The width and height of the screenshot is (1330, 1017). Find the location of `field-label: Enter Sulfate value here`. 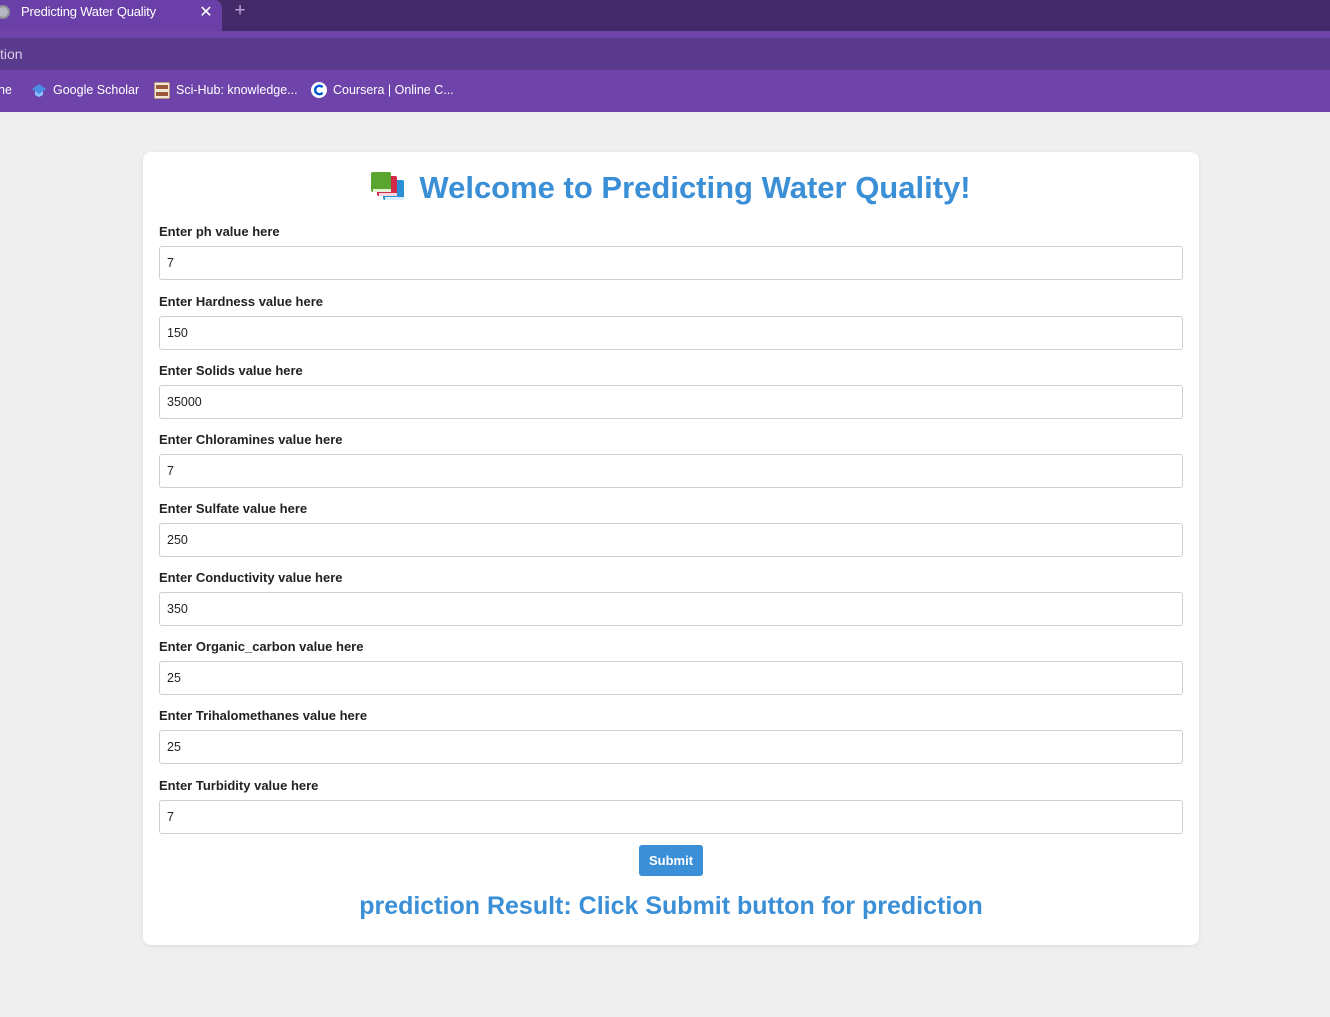

field-label: Enter Sulfate value here is located at coordinates (233, 508).